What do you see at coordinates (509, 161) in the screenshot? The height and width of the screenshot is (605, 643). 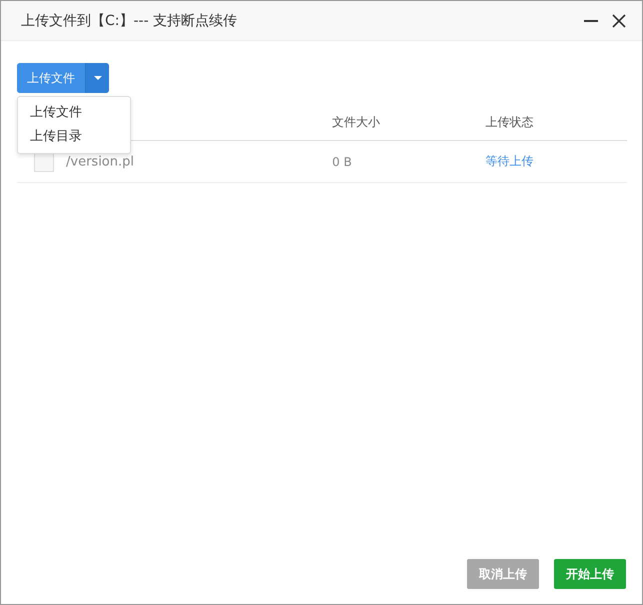 I see `upload-status: 等待上传` at bounding box center [509, 161].